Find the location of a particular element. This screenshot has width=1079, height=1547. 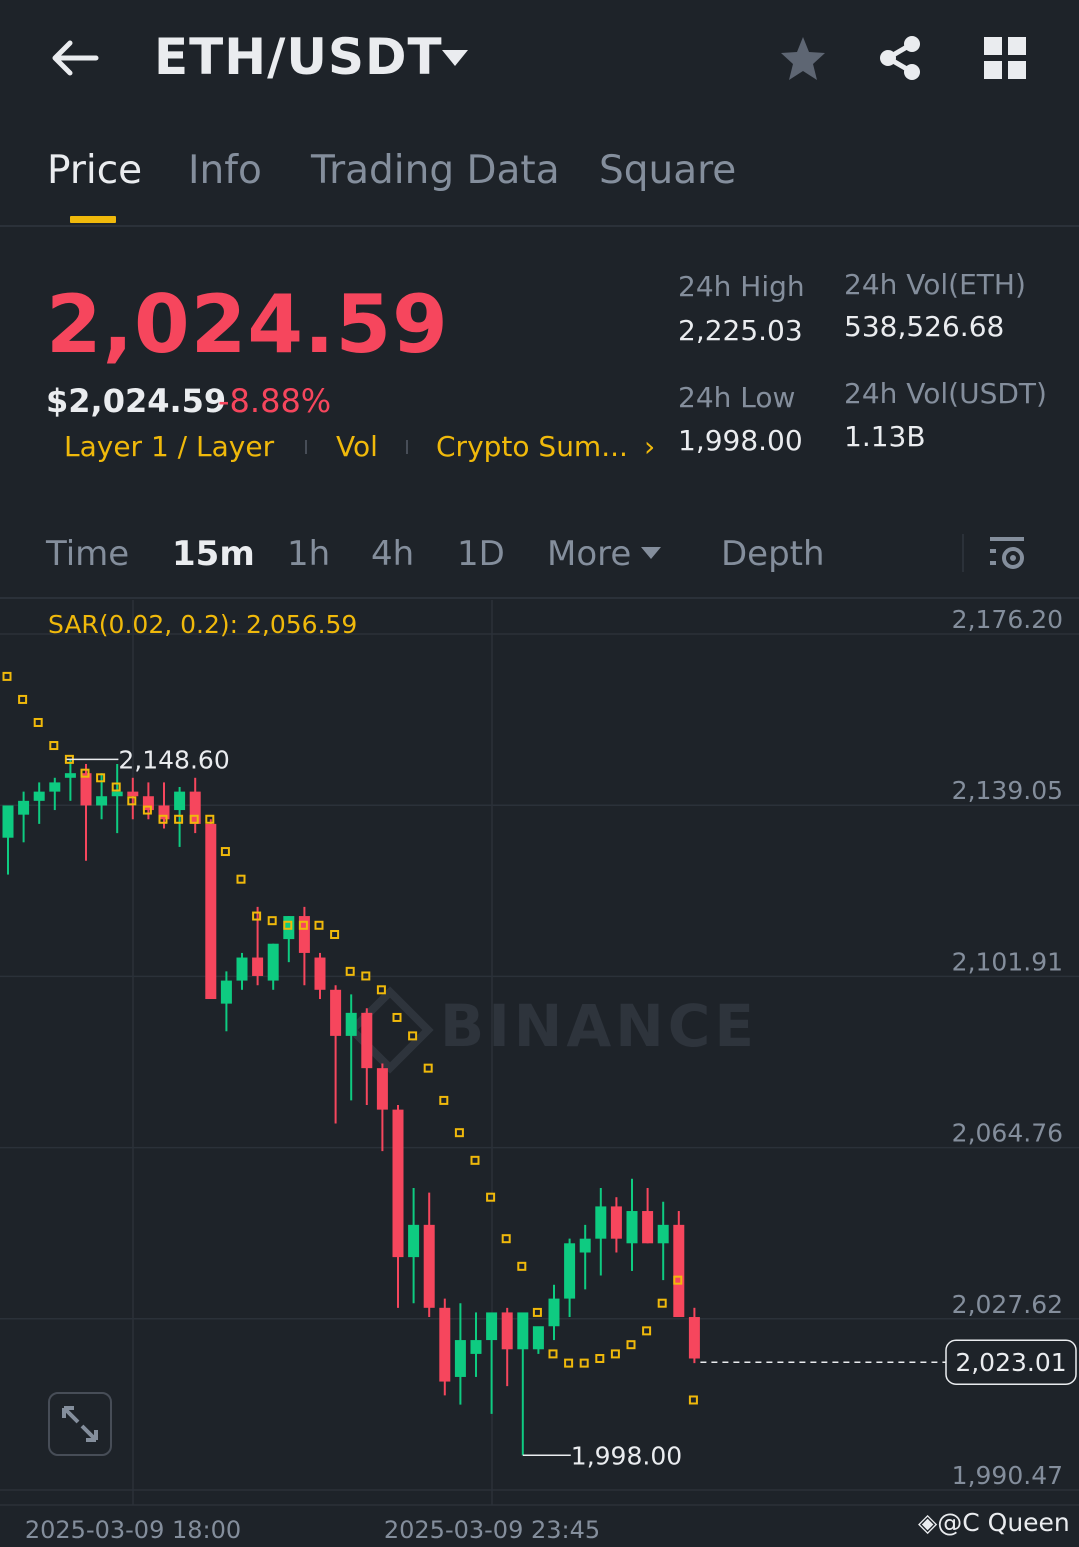

star-icon is located at coordinates (803, 59).